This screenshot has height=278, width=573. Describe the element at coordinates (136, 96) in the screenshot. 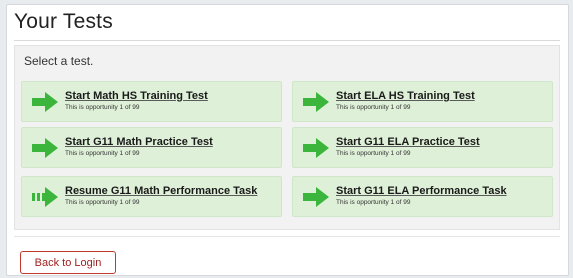

I see `test-title: Start Math HS Training Test` at that location.